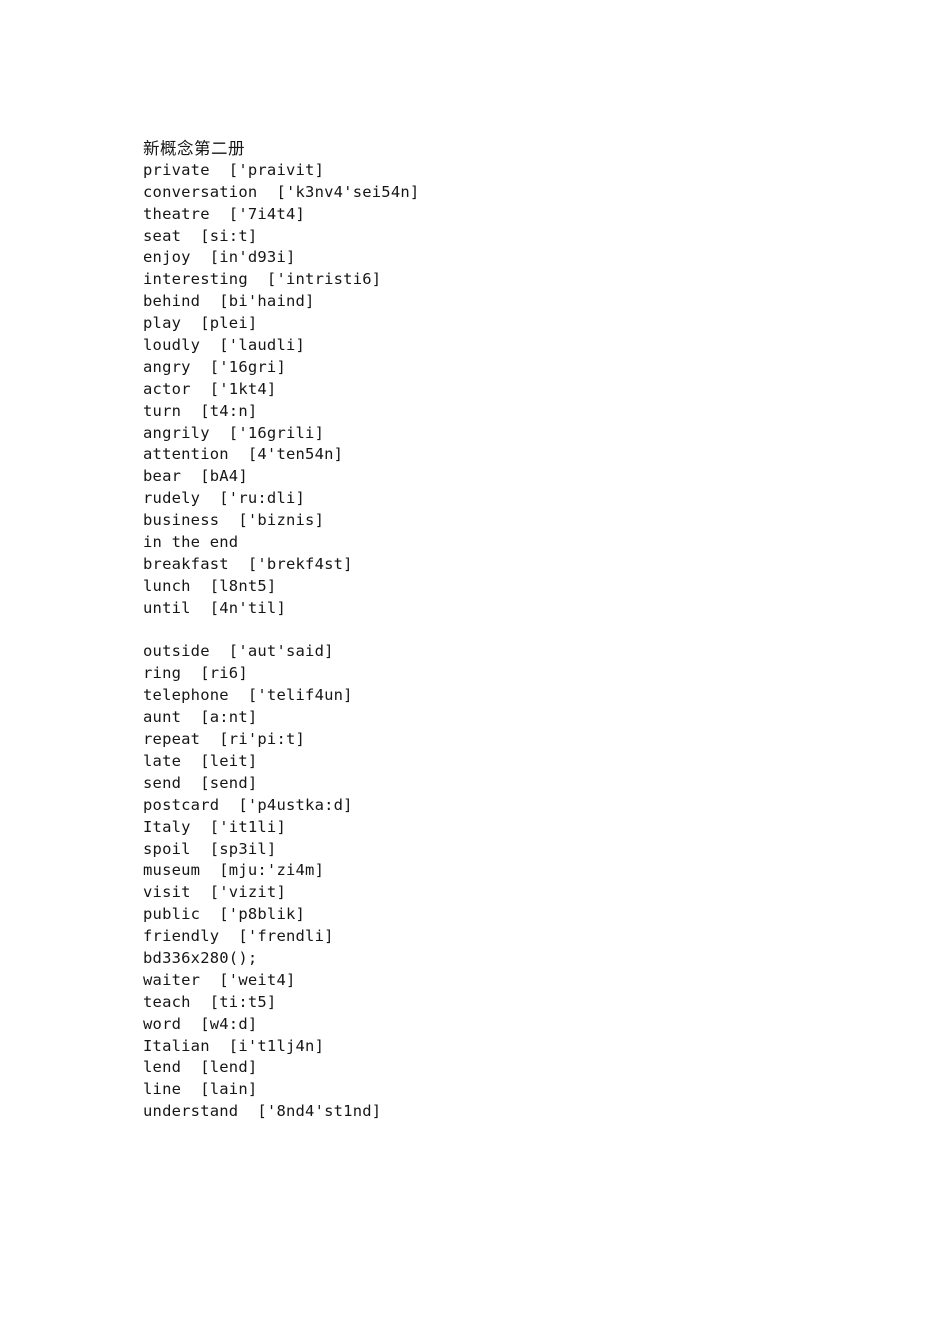 This screenshot has width=950, height=1344. Describe the element at coordinates (200, 717) in the screenshot. I see `vocabulary-line-aunt: aunt [a:nt]` at that location.